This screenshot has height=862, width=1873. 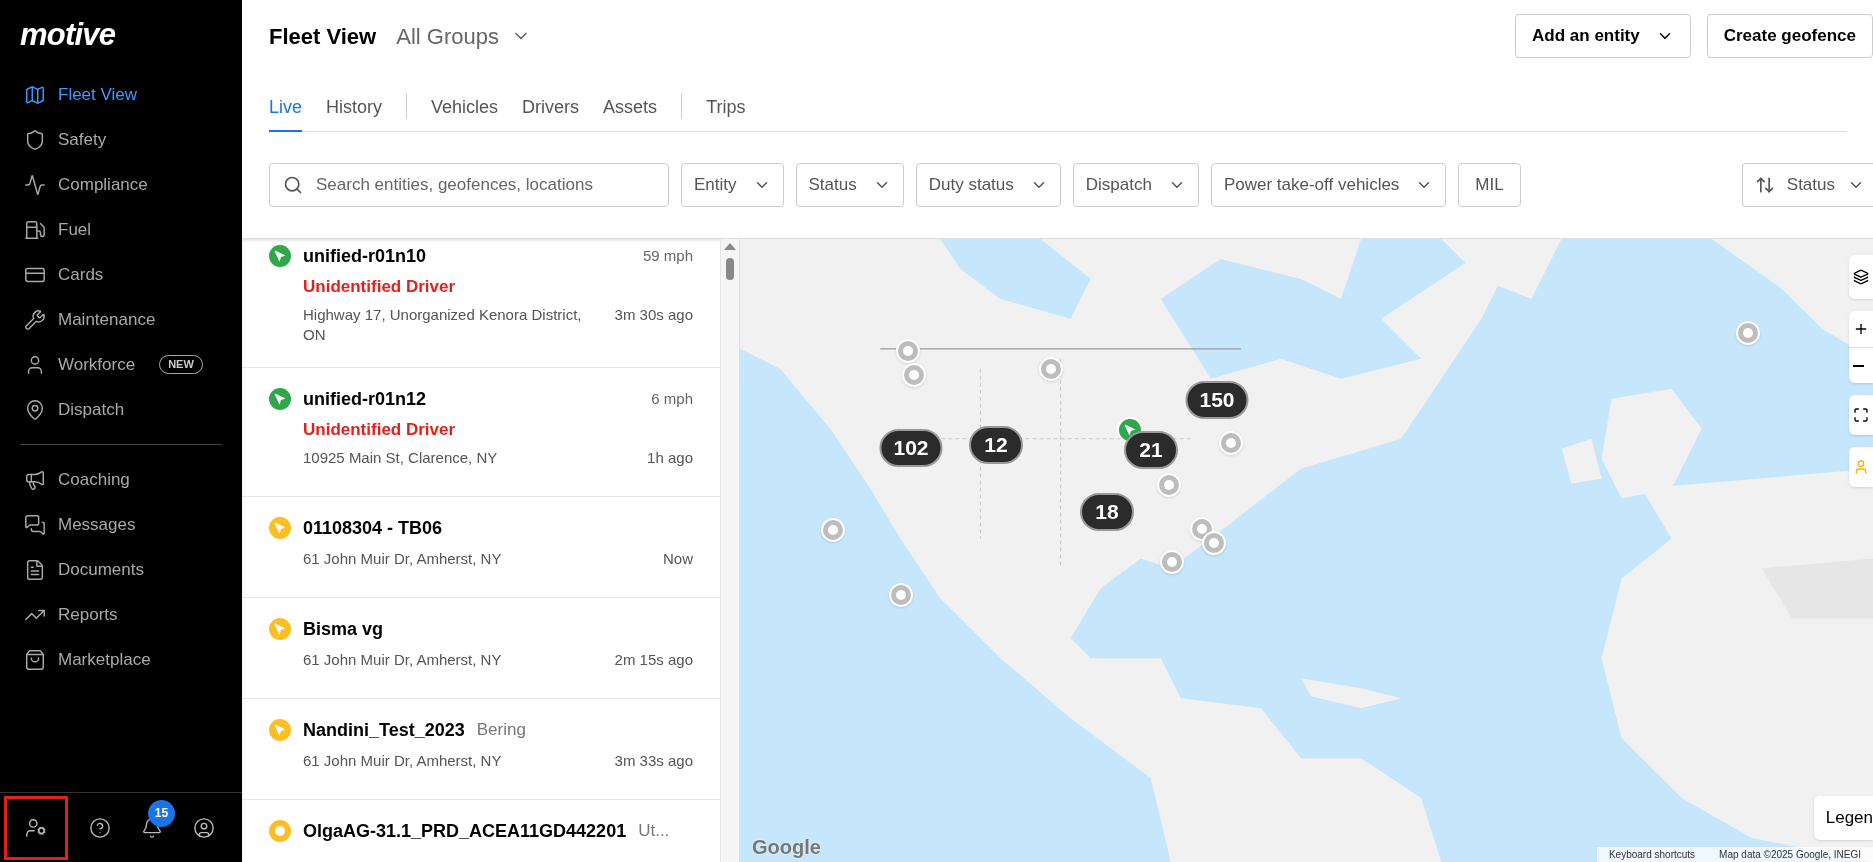 What do you see at coordinates (670, 458) in the screenshot?
I see `update-time: 1h ago` at bounding box center [670, 458].